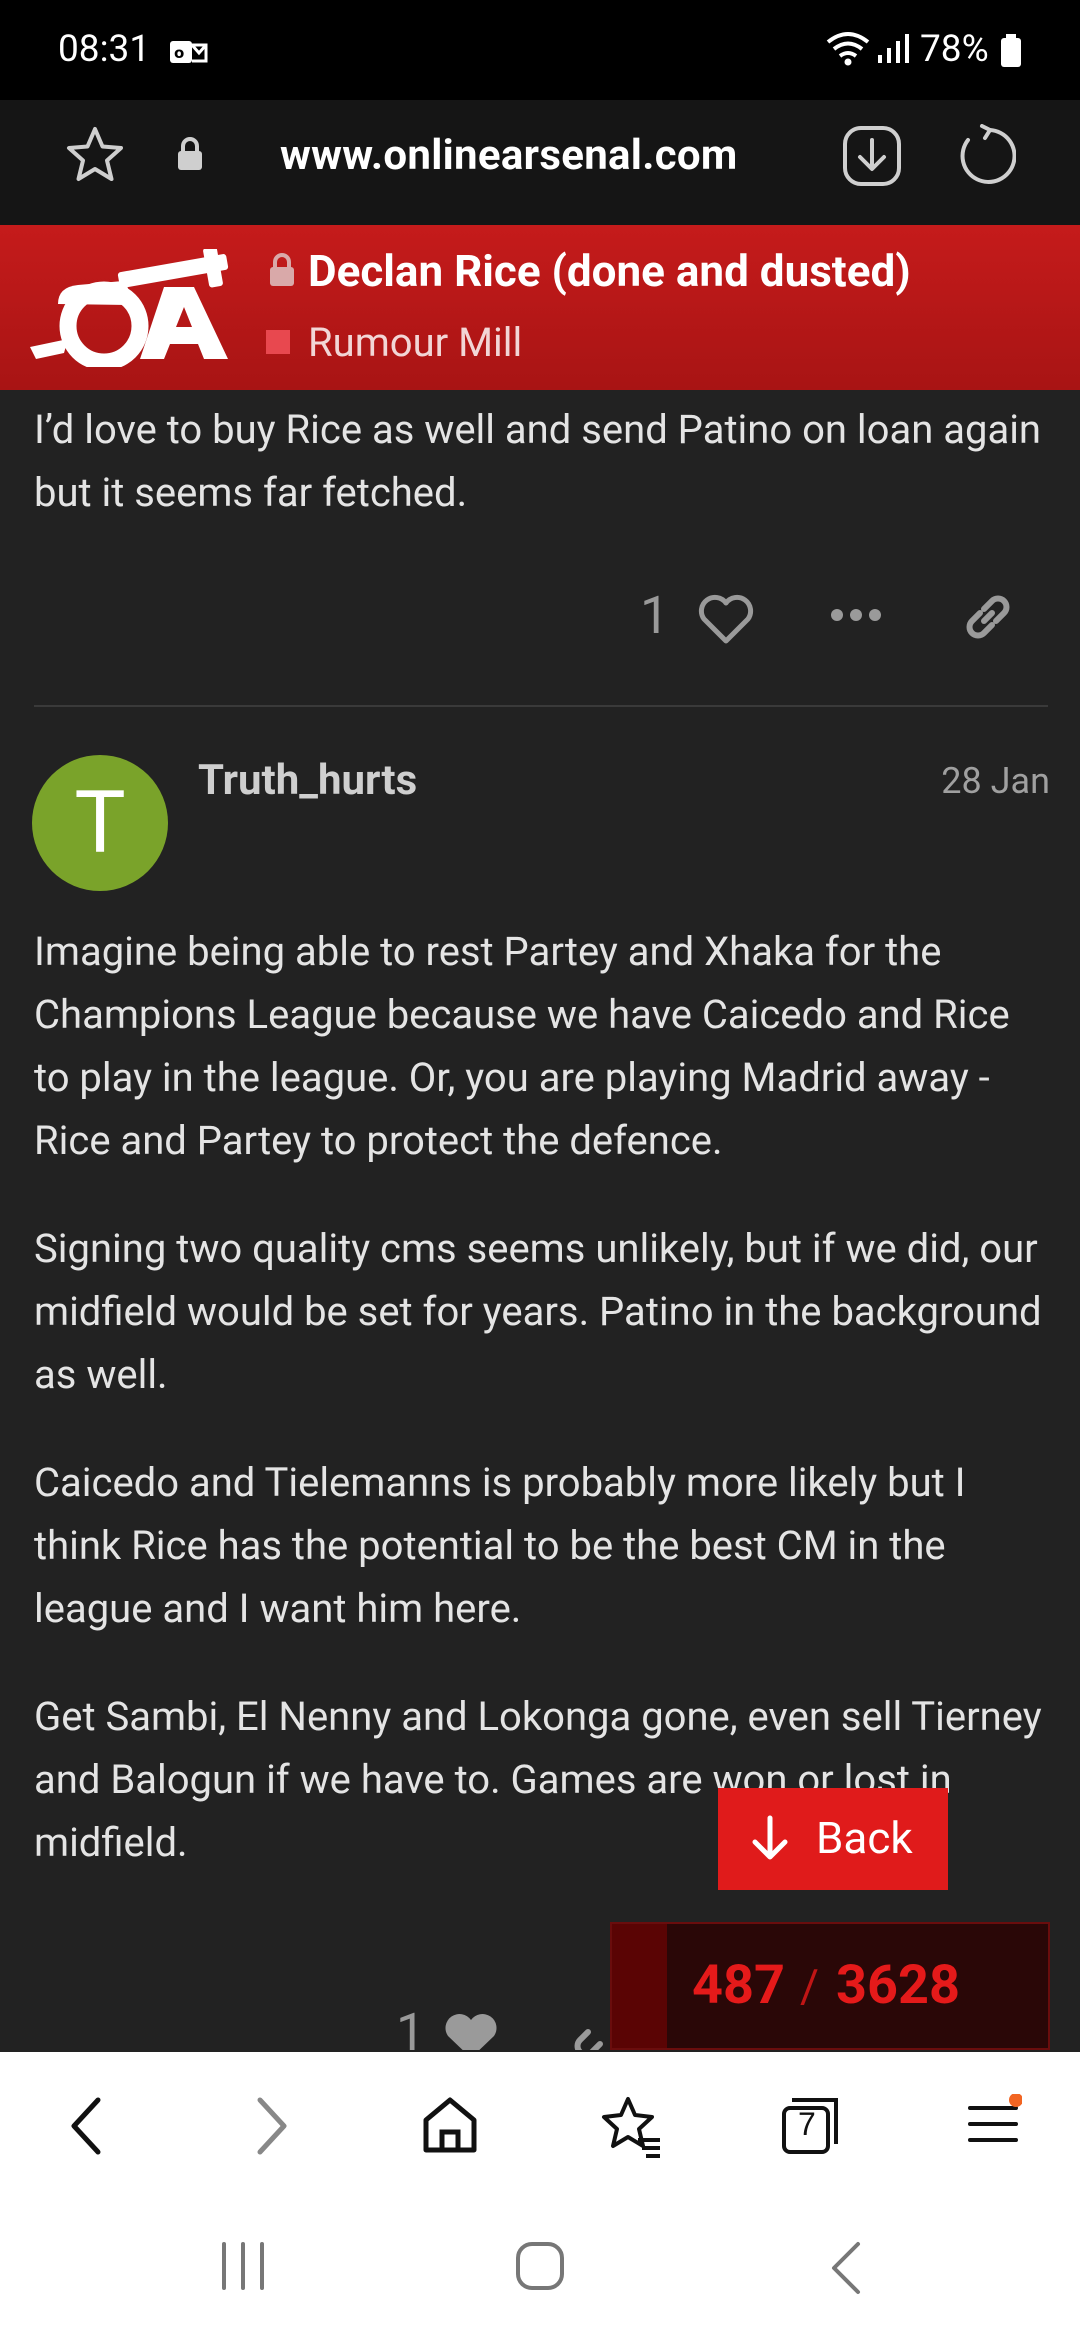 The image size is (1080, 2340). What do you see at coordinates (307, 780) in the screenshot?
I see `post-author: Truth_hurts` at bounding box center [307, 780].